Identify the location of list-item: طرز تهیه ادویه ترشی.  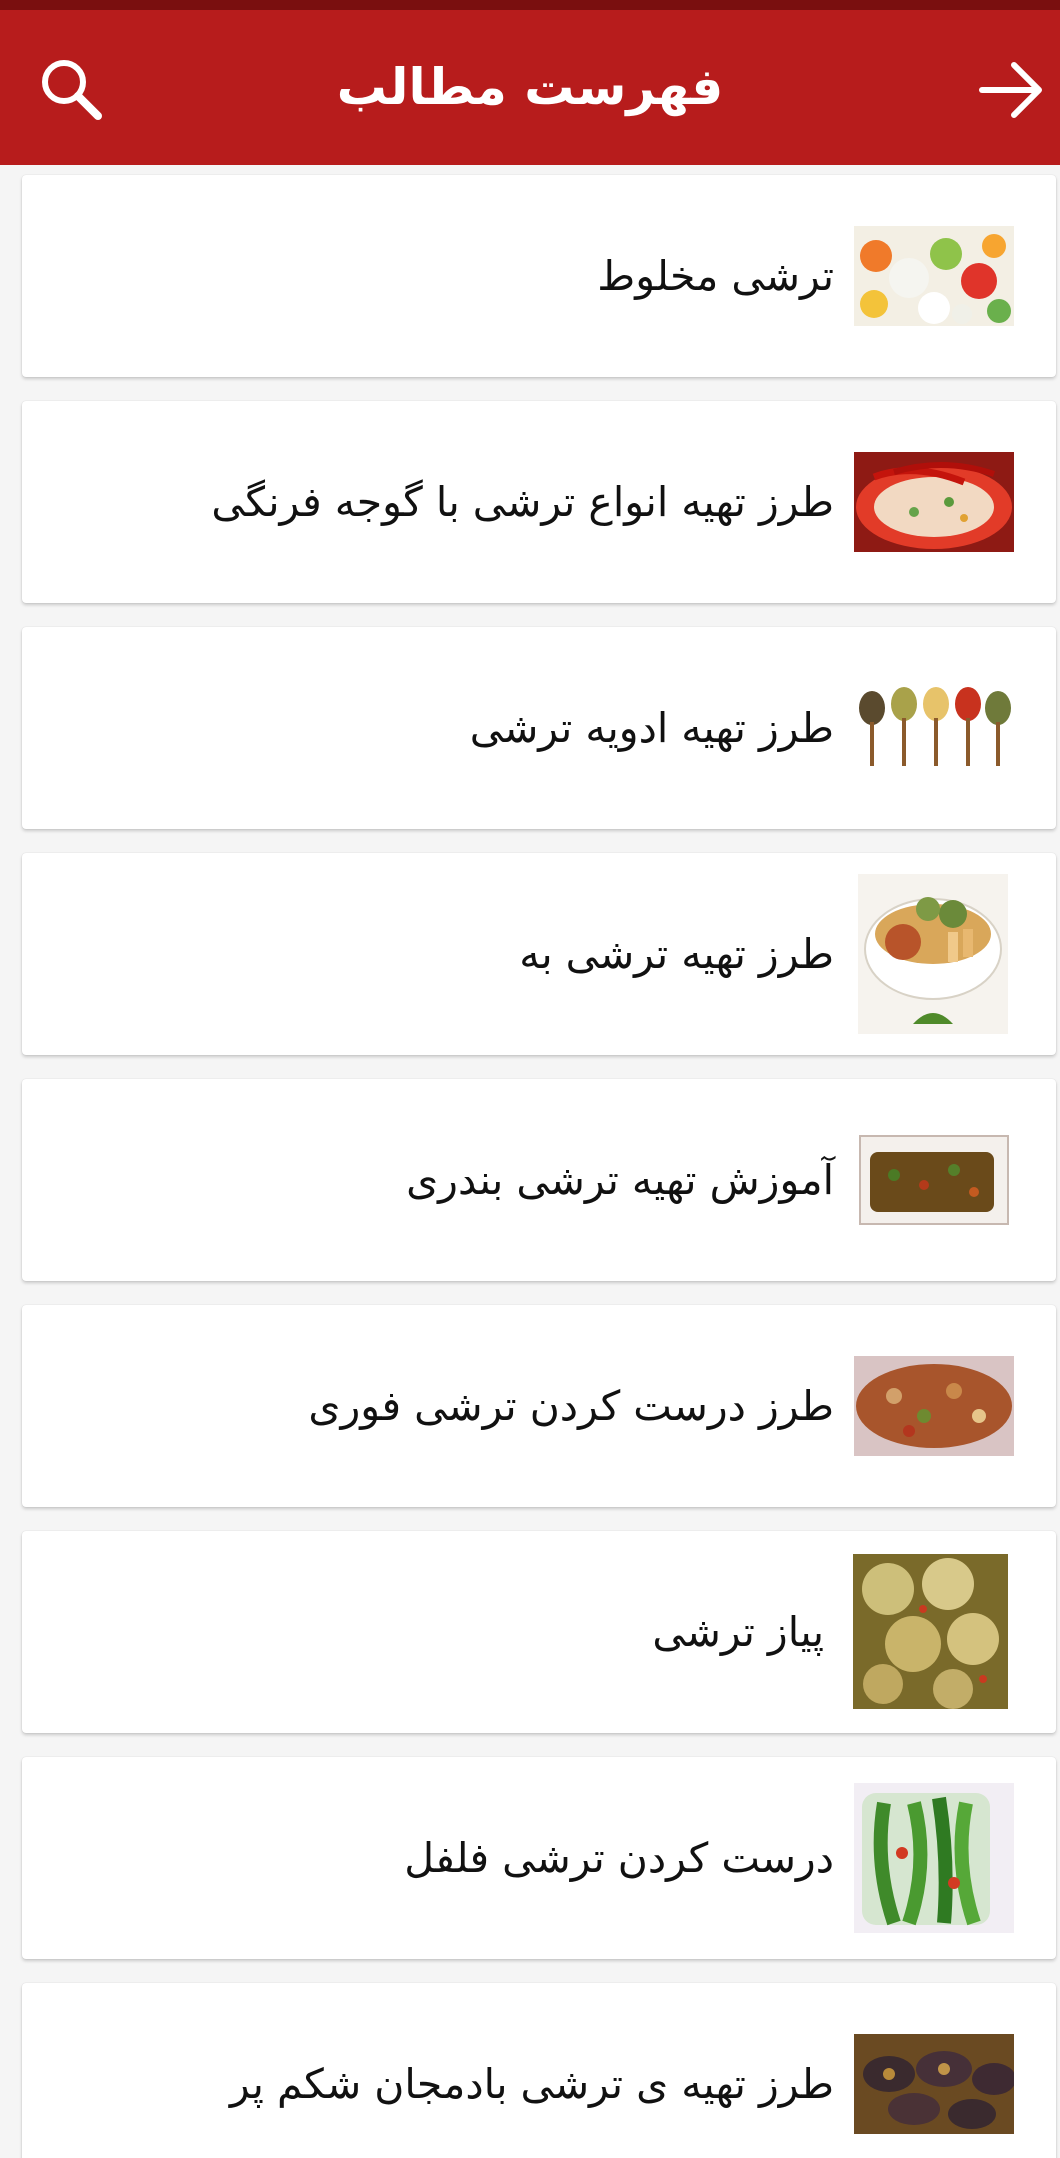
(539, 728).